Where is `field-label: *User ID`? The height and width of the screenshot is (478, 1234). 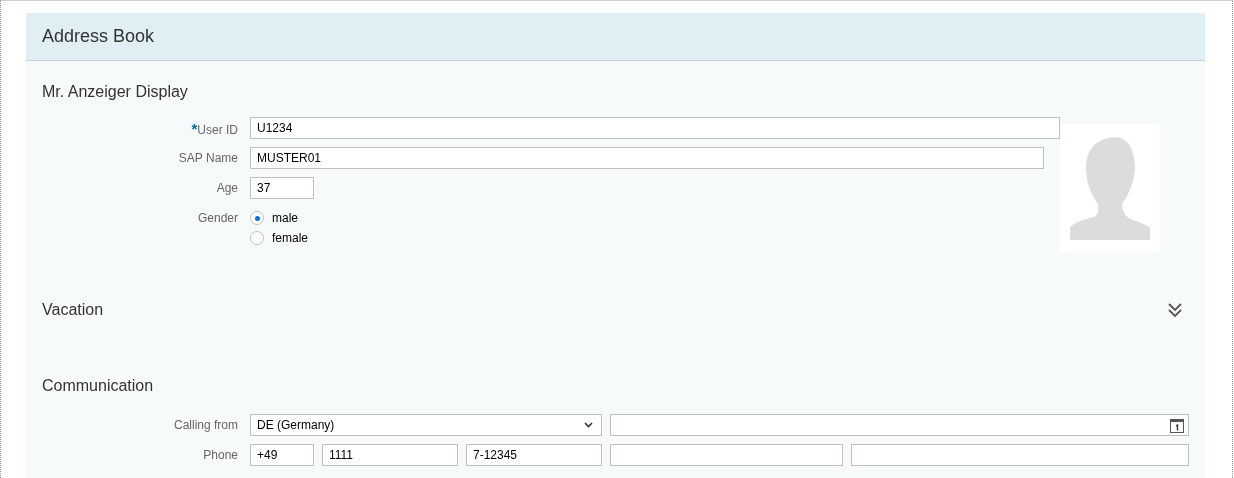
field-label: *User ID is located at coordinates (214, 128).